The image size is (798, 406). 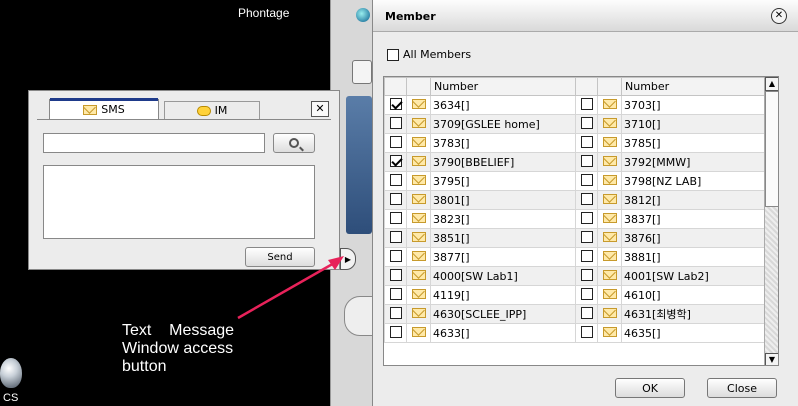 I want to click on header-number-right: Number, so click(x=694, y=86).